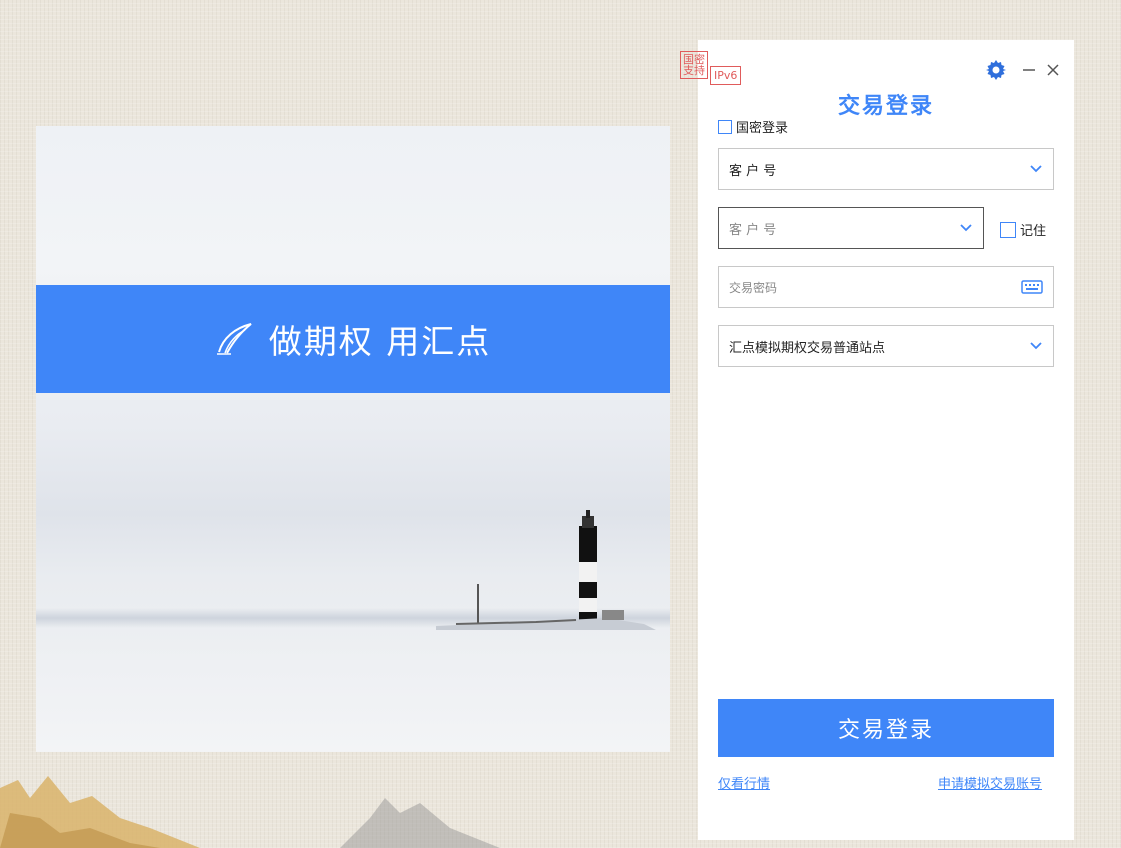  Describe the element at coordinates (1008, 229) in the screenshot. I see `remember-checkbox` at that location.